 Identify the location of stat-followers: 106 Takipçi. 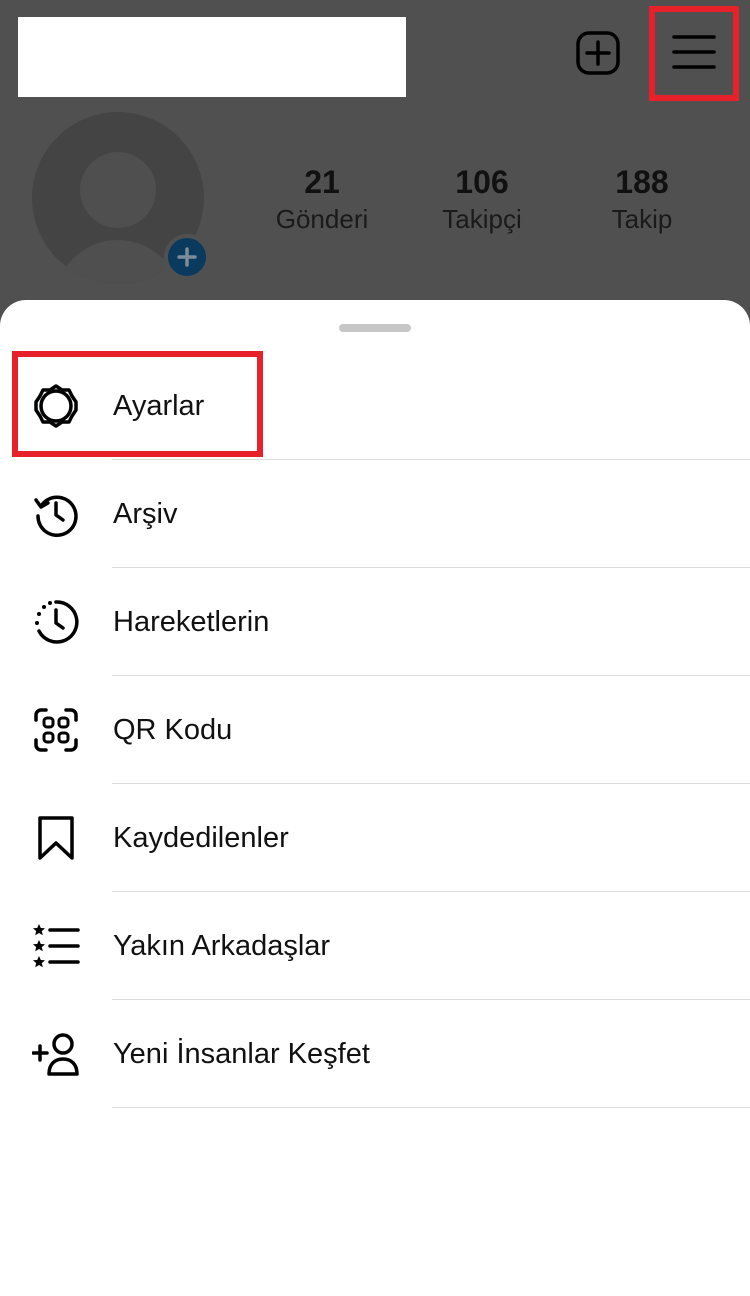
(482, 199).